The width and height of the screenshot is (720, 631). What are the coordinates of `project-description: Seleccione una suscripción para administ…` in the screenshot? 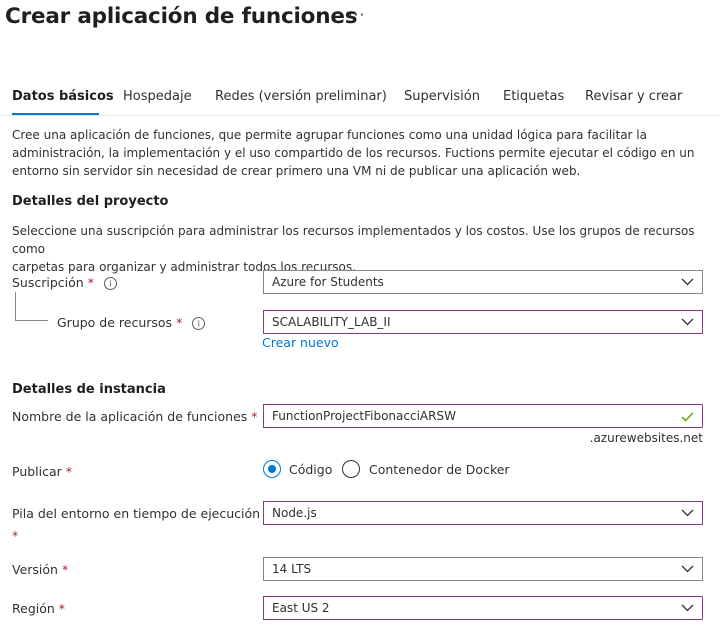 It's located at (359, 249).